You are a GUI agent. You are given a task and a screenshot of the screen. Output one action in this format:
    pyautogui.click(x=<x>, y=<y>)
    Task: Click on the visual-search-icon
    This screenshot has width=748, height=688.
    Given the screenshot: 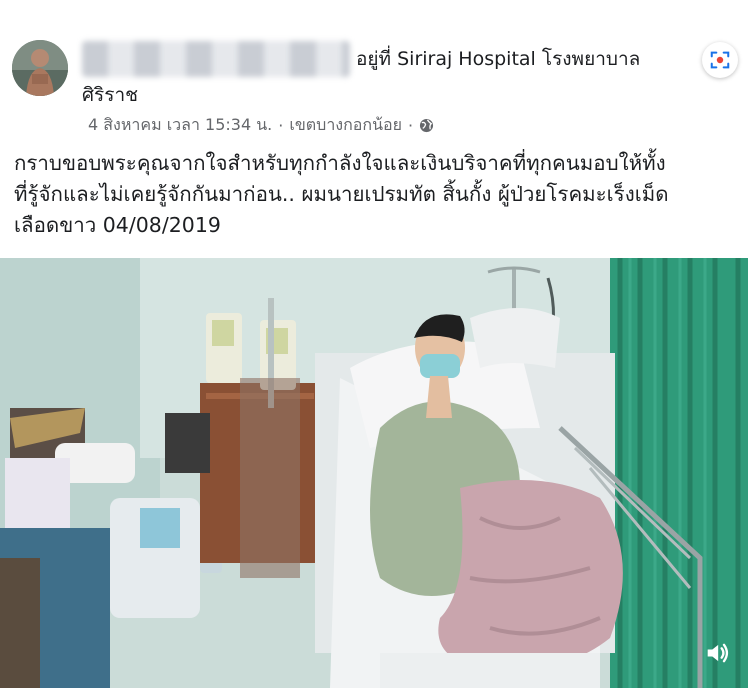 What is the action you would take?
    pyautogui.click(x=720, y=60)
    